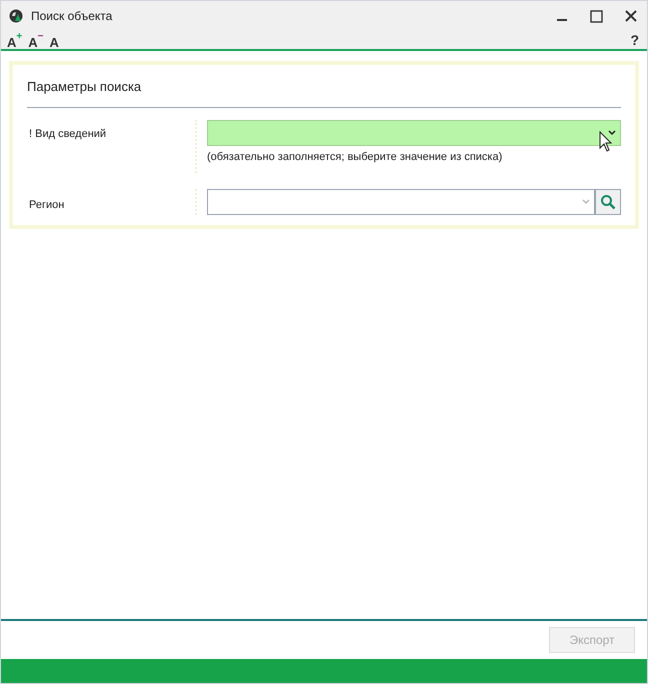  Describe the element at coordinates (634, 40) in the screenshot. I see `help-button: ?` at that location.